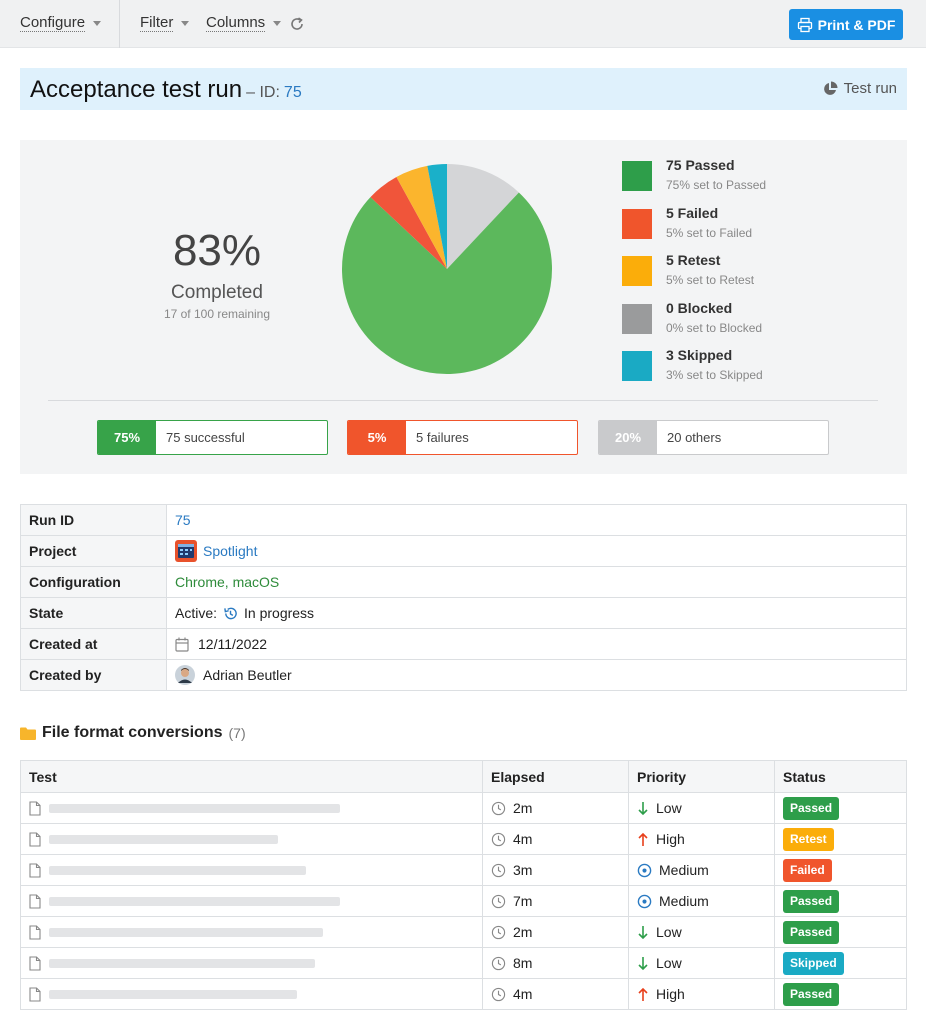 The width and height of the screenshot is (926, 1024). What do you see at coordinates (217, 314) in the screenshot?
I see `remaining-text: 17 of 100 remaining` at bounding box center [217, 314].